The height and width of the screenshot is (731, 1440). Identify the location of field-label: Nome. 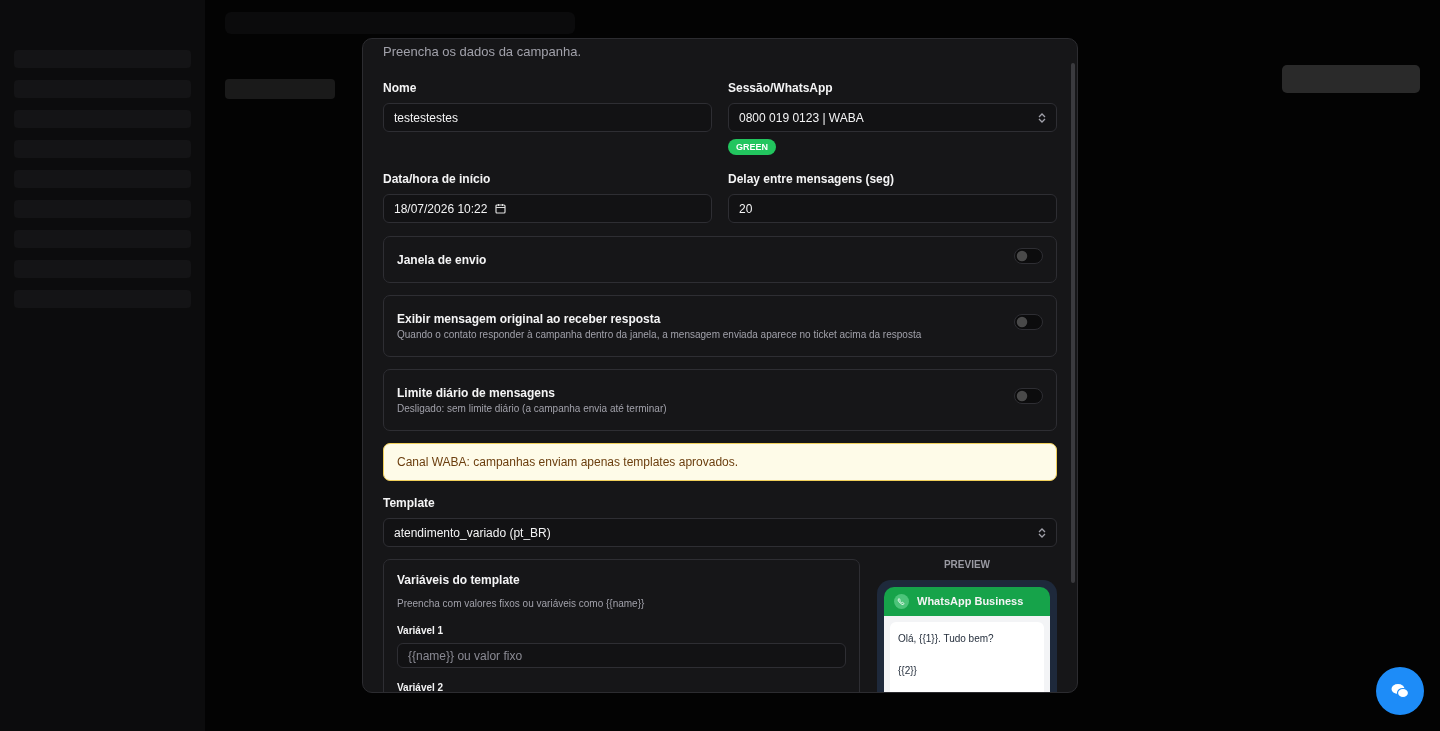
(400, 88).